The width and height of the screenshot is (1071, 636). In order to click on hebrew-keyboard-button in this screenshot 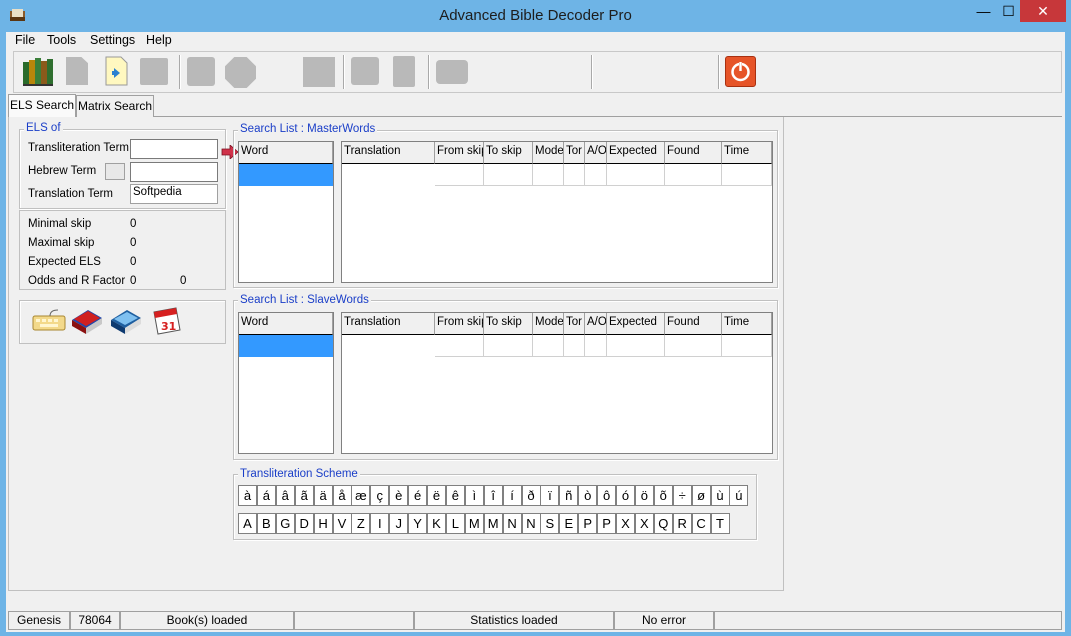, I will do `click(115, 171)`.